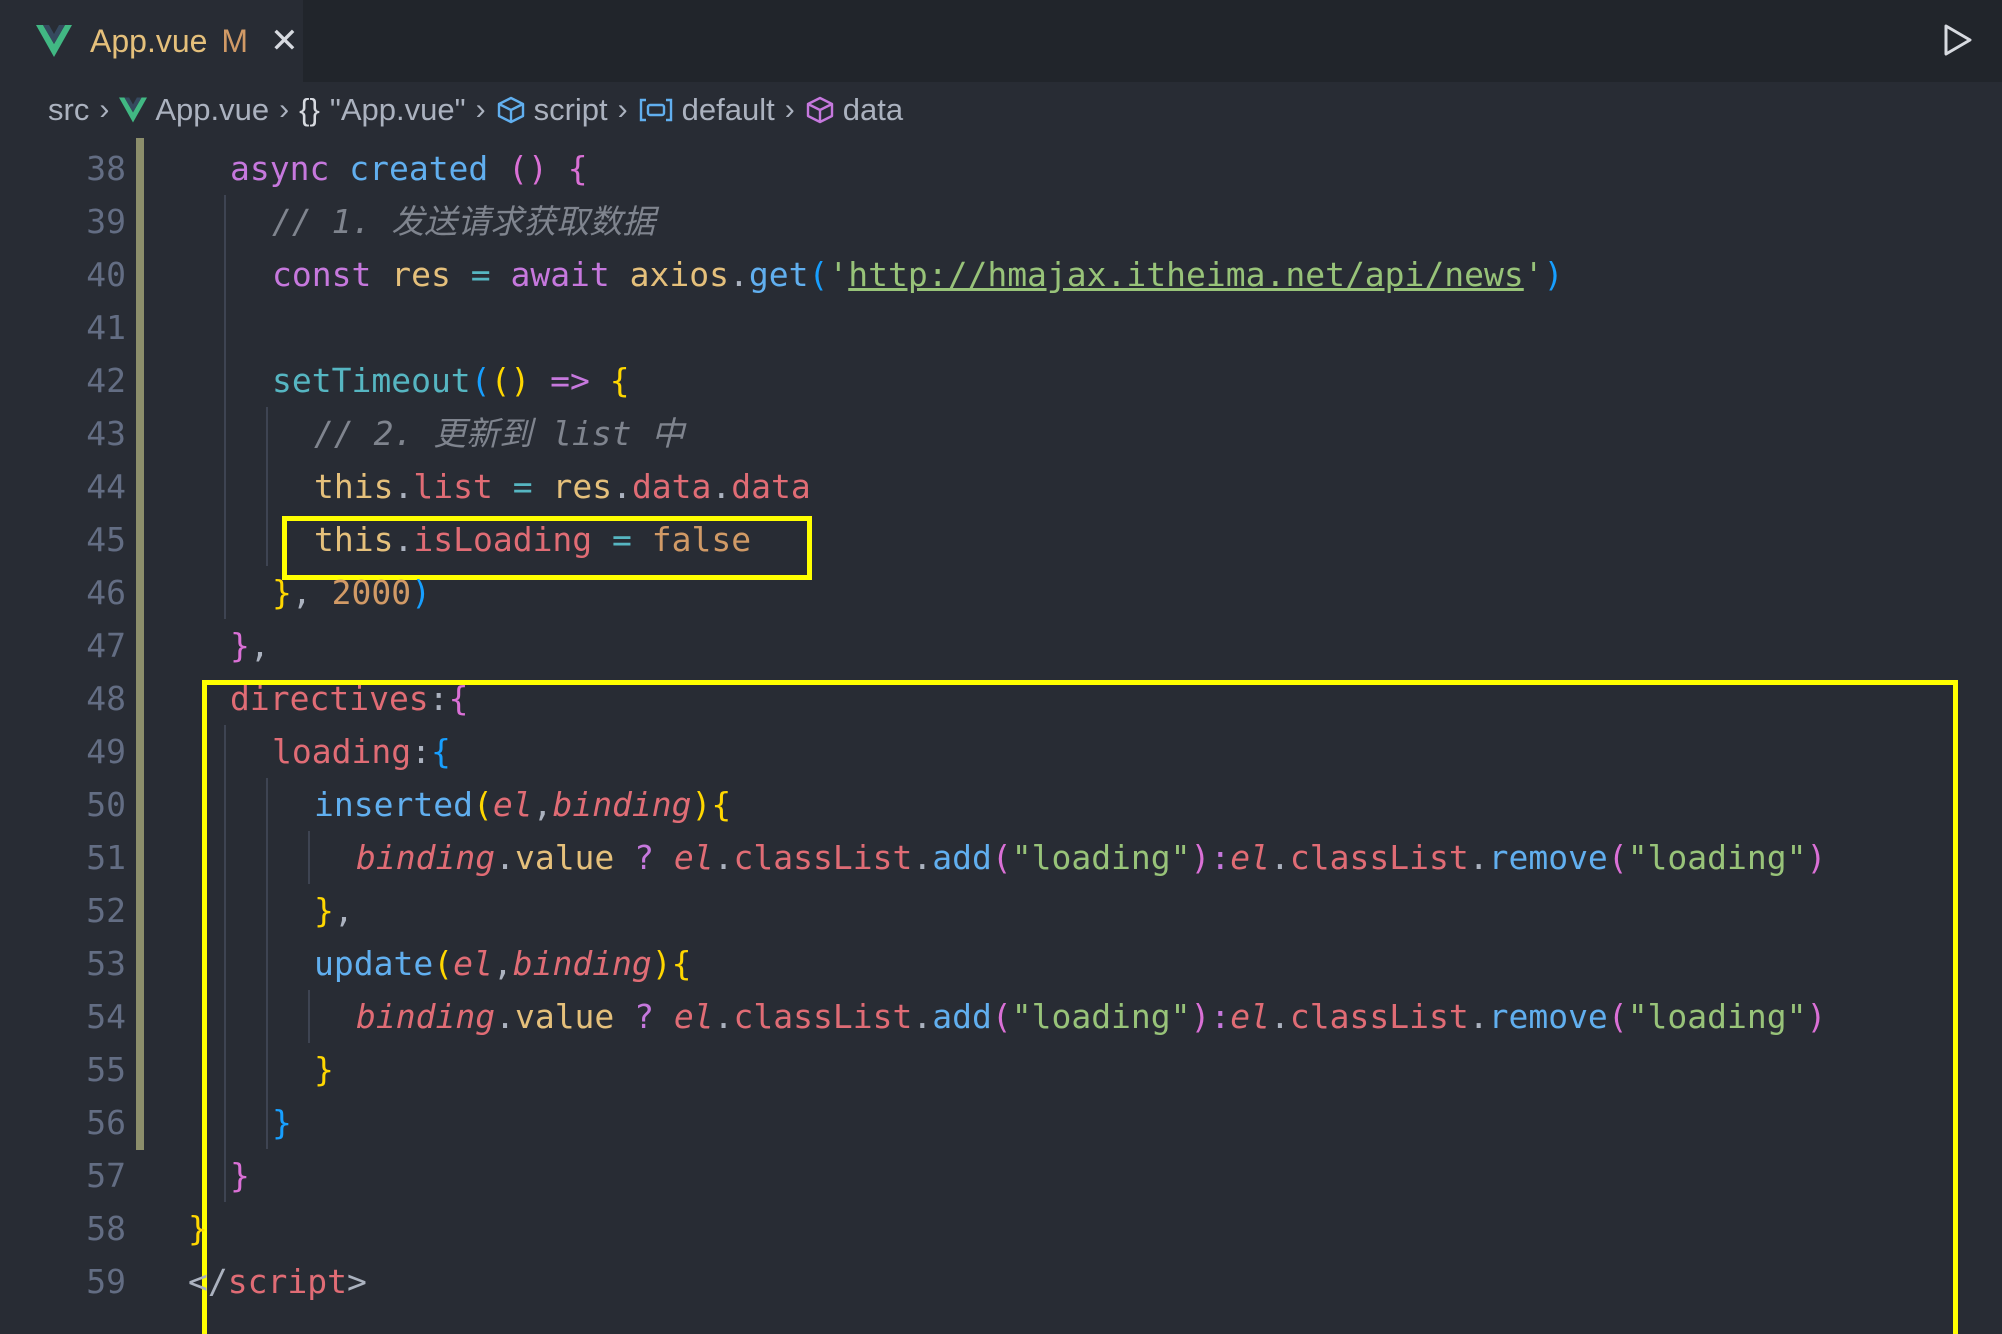 This screenshot has height=1334, width=2002. What do you see at coordinates (1001, 539) in the screenshot?
I see `code-line: 45 this.isLoading = false` at bounding box center [1001, 539].